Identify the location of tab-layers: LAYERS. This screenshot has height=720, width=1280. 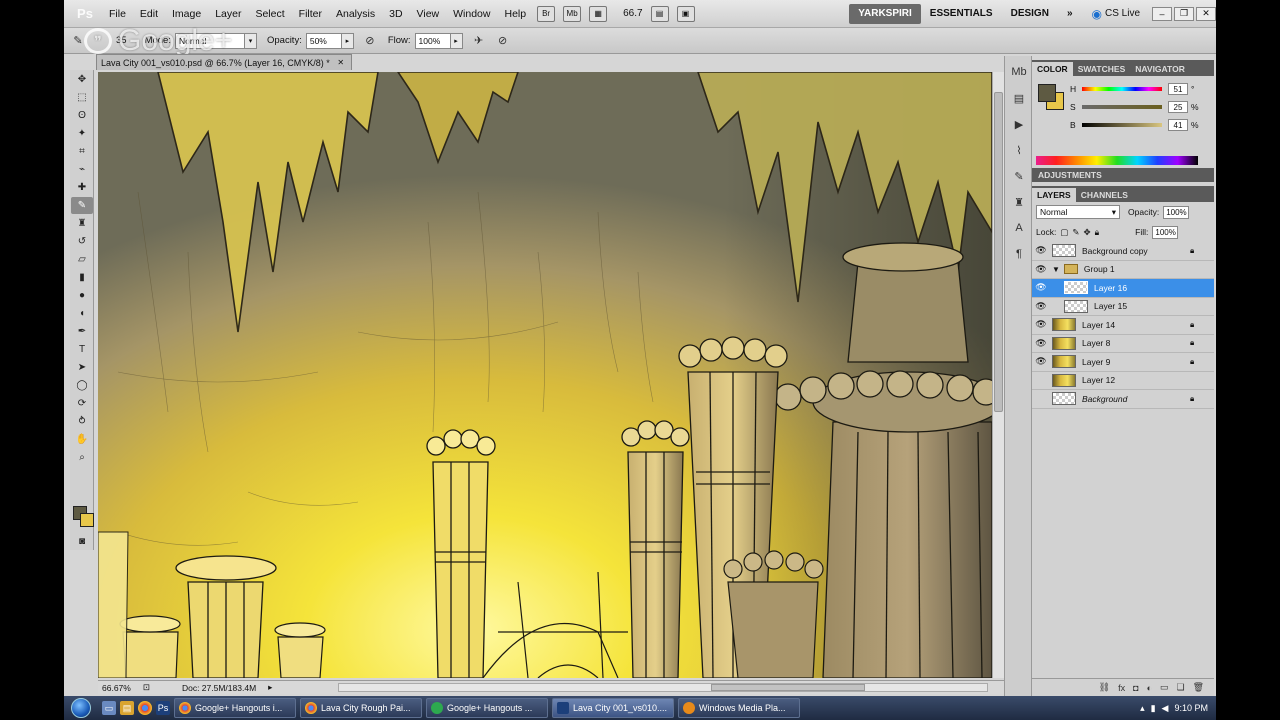
(1054, 195).